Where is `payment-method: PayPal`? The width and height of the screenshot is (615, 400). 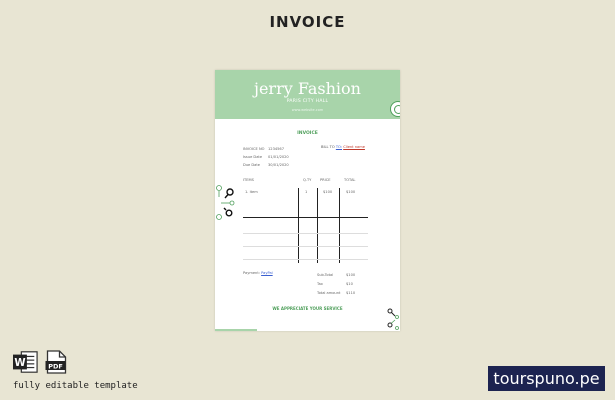 payment-method: PayPal is located at coordinates (267, 273).